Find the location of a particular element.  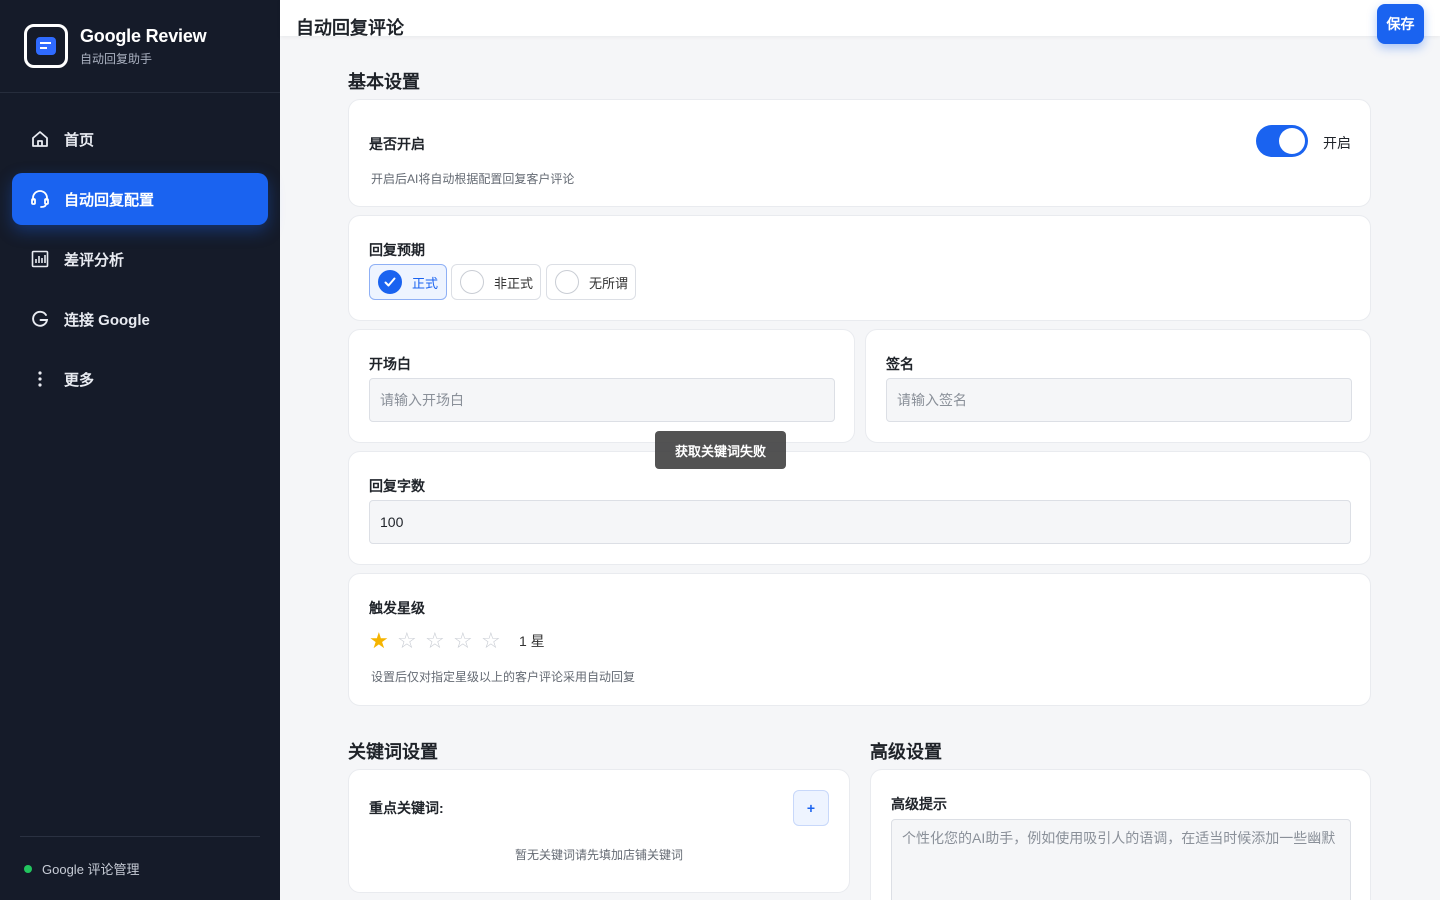

page-title: 自动回复评论 is located at coordinates (350, 28).